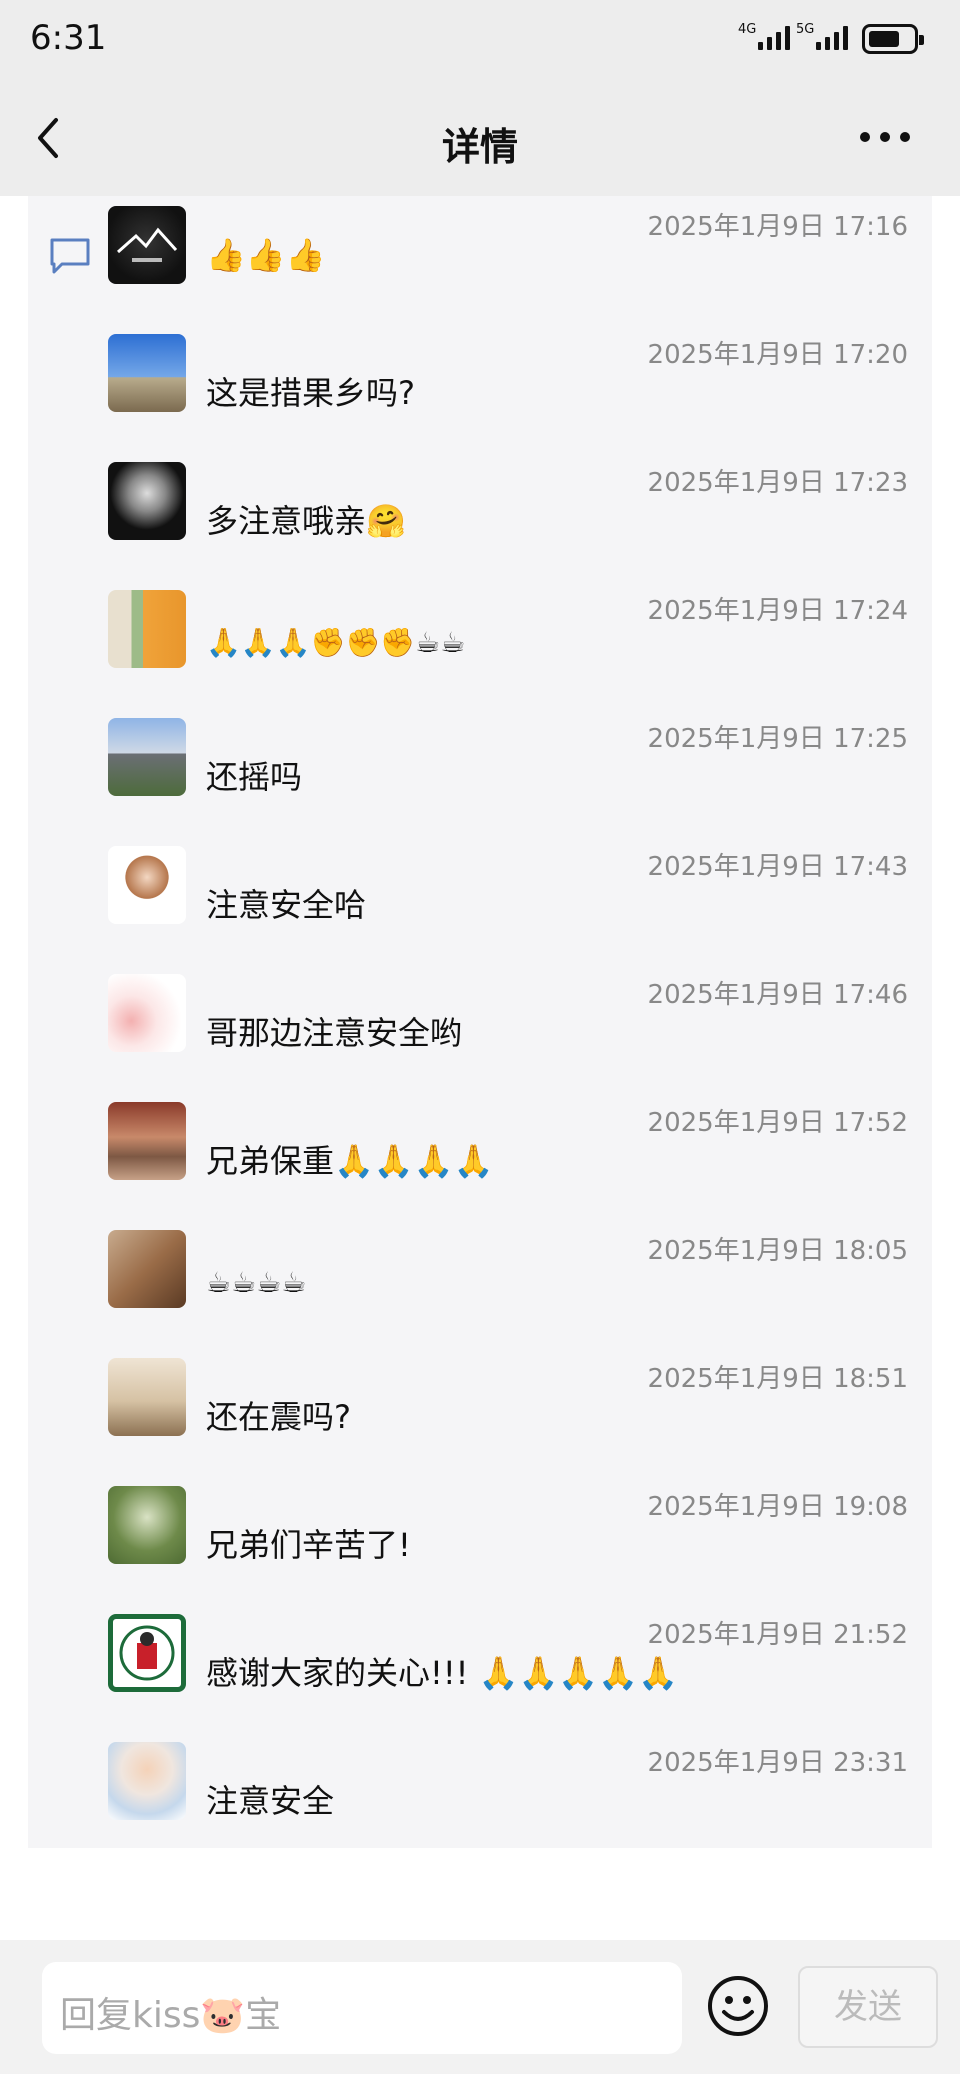 This screenshot has height=2074, width=960. Describe the element at coordinates (334, 1033) in the screenshot. I see `comment-text: 哥那边注意安全哟` at that location.